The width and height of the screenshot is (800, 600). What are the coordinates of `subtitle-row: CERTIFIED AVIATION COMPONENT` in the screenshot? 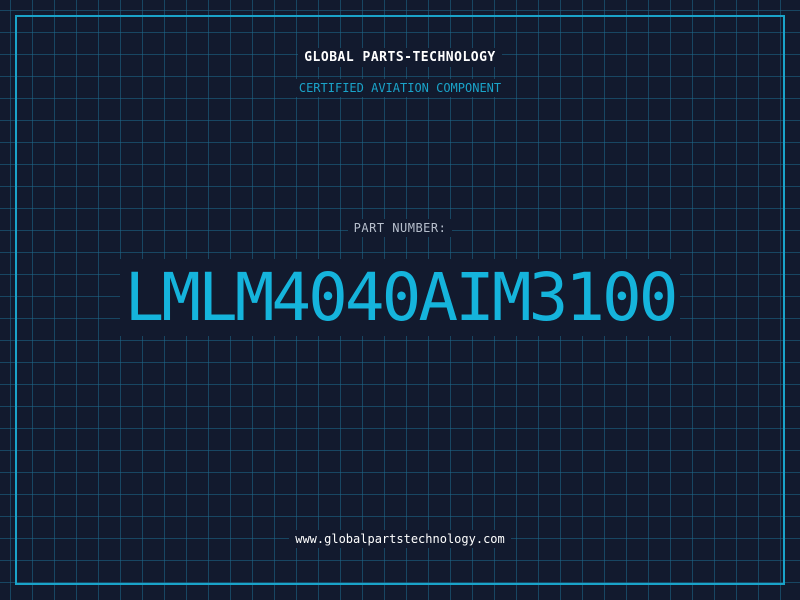 It's located at (400, 88).